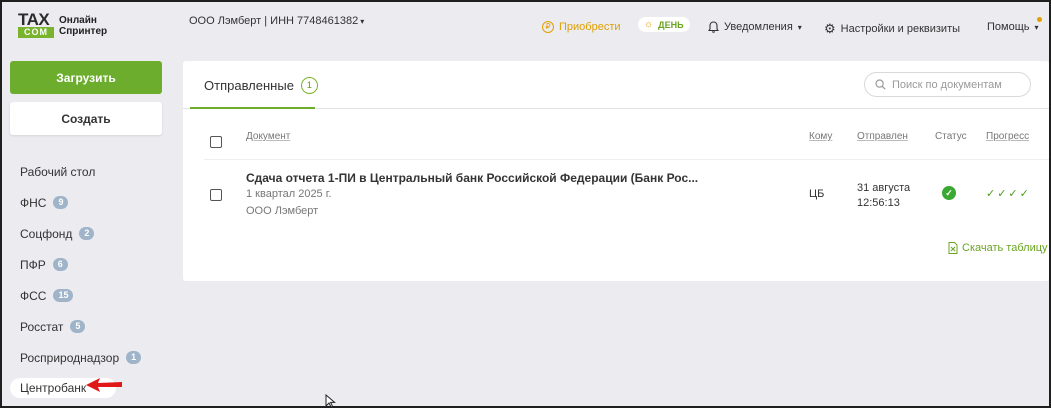  Describe the element at coordinates (86, 118) in the screenshot. I see `create-button: Создать` at that location.